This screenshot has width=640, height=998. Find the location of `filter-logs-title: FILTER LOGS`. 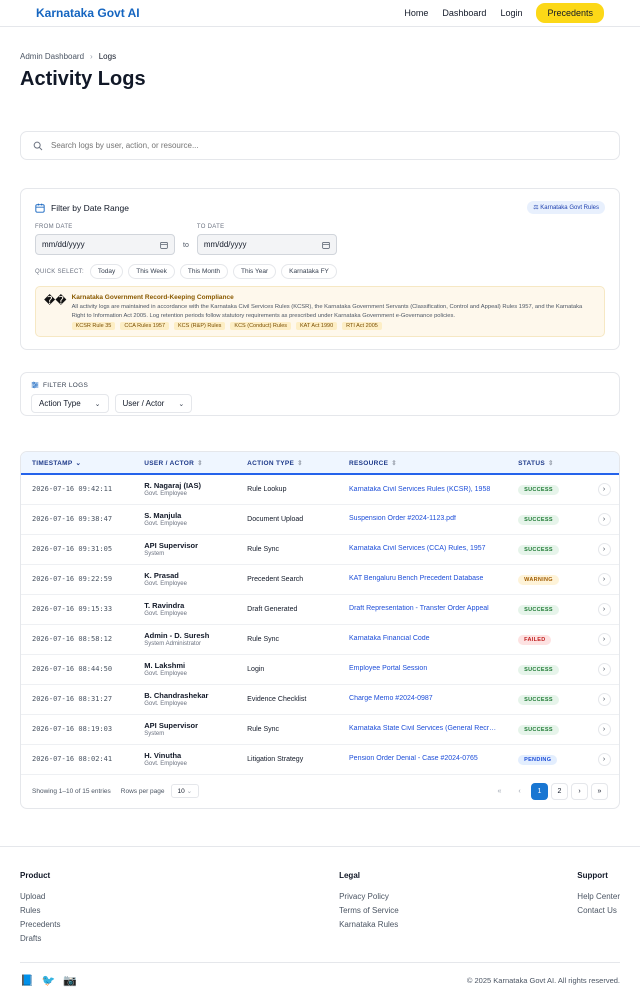

filter-logs-title: FILTER LOGS is located at coordinates (66, 385).